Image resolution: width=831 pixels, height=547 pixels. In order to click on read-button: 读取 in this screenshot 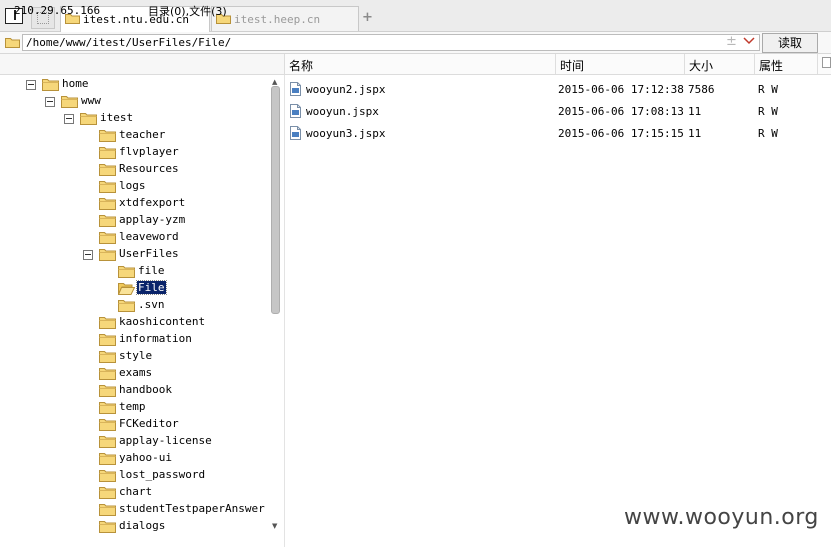, I will do `click(790, 43)`.